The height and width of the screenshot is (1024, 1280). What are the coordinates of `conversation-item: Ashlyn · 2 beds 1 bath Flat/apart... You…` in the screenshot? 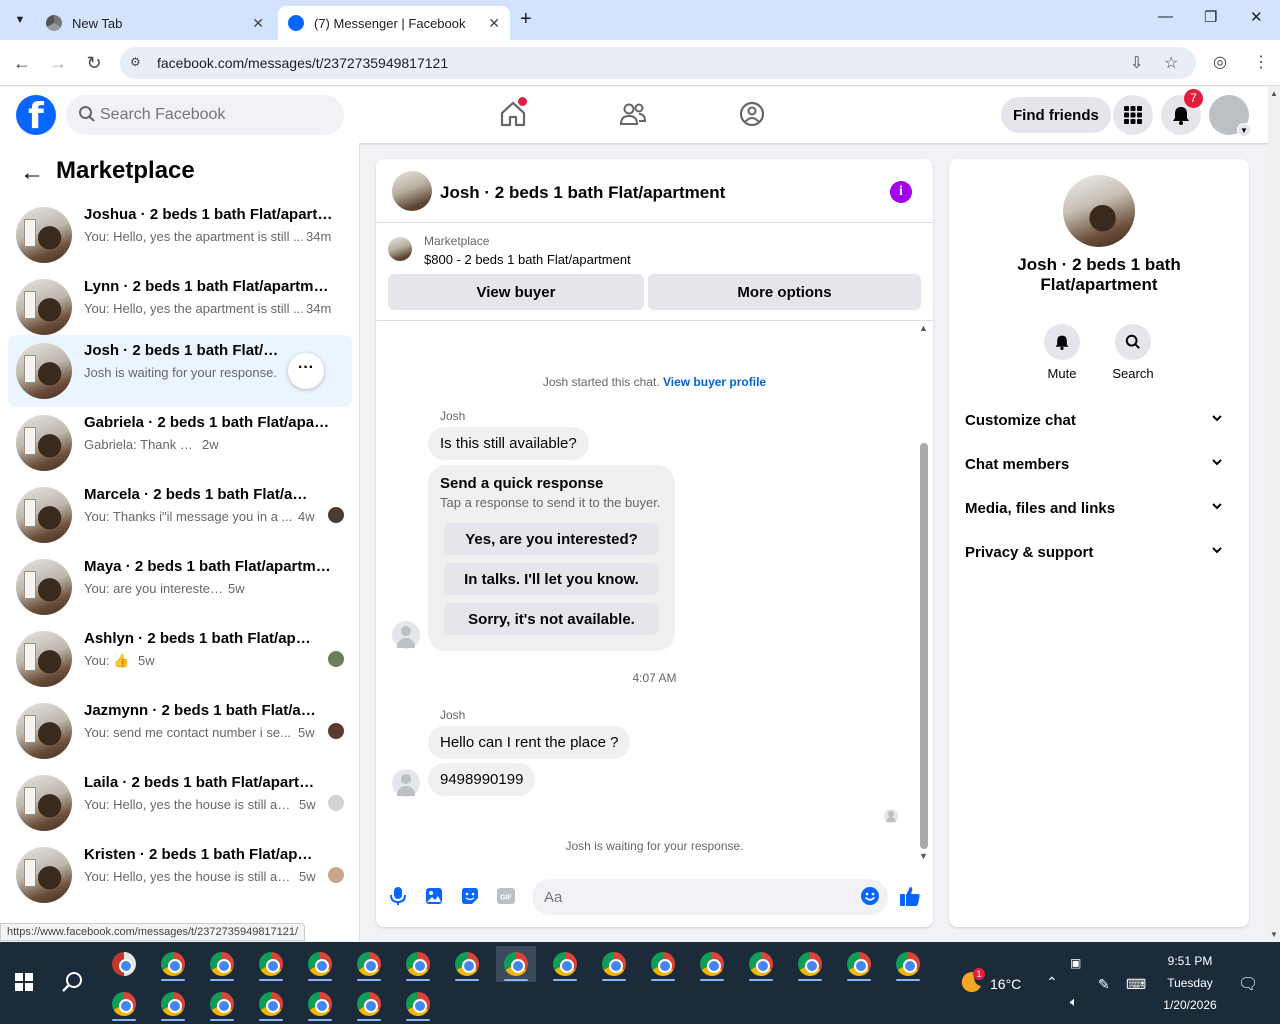 It's located at (180, 659).